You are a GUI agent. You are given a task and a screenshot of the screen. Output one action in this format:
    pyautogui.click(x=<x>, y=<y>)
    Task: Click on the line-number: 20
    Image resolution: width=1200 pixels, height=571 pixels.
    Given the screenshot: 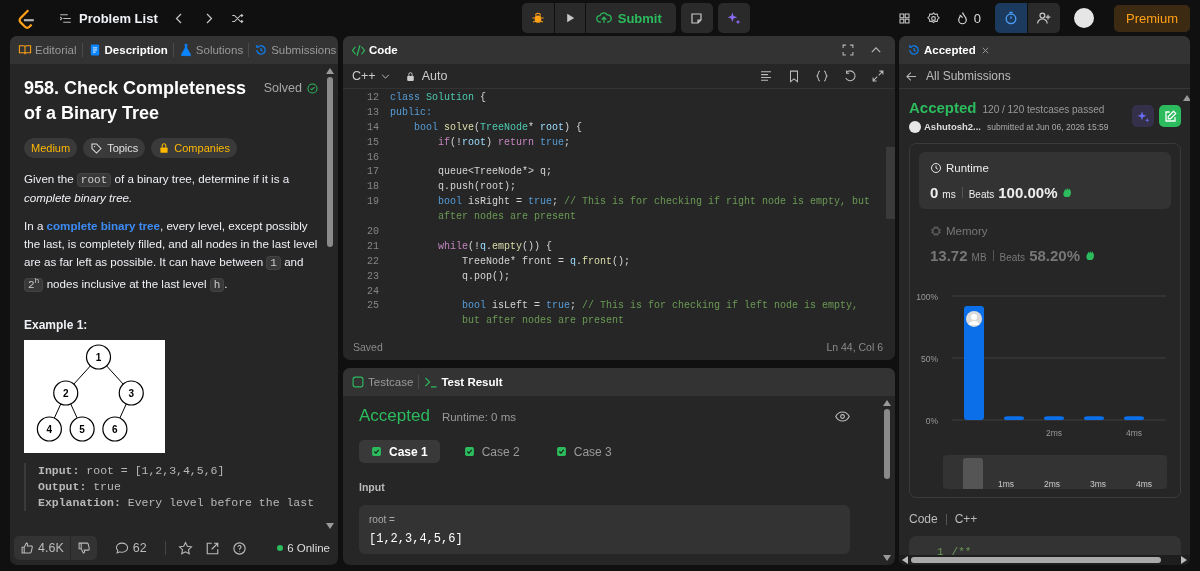 What is the action you would take?
    pyautogui.click(x=372, y=232)
    